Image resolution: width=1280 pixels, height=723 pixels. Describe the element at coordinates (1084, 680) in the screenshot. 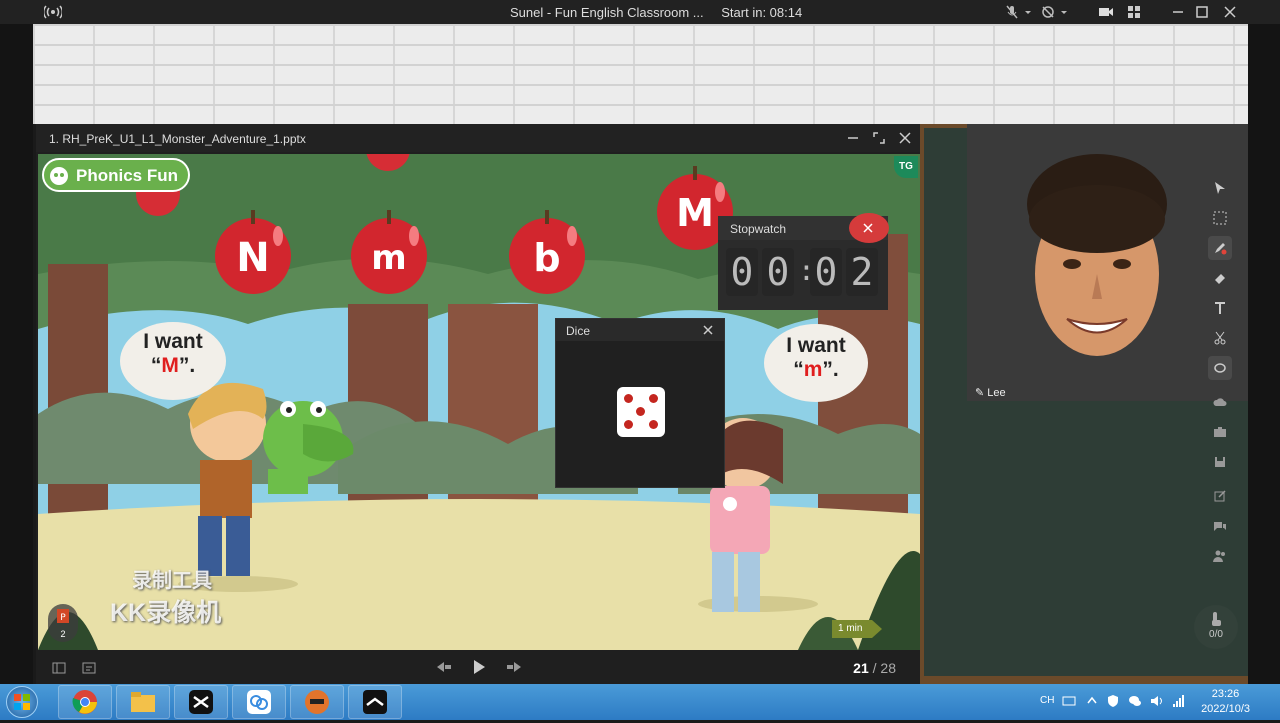

I see `blackboard-frame` at that location.